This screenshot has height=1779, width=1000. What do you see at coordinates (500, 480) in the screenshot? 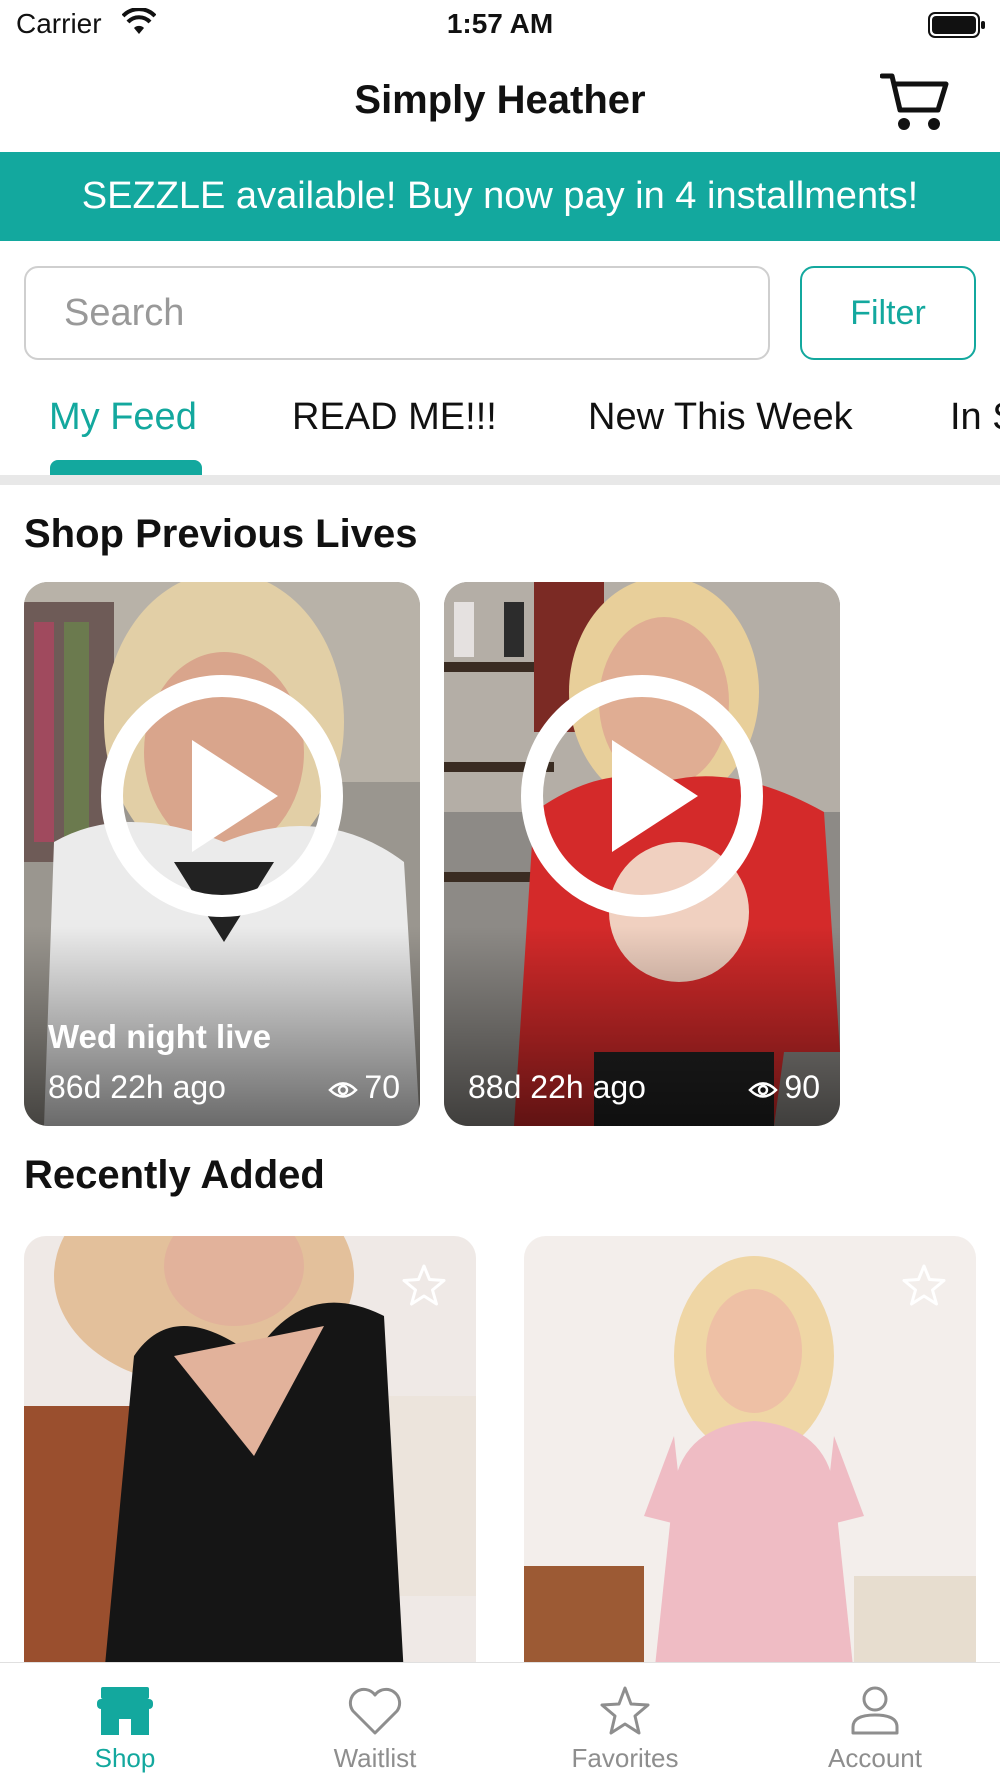
I see `divider` at bounding box center [500, 480].